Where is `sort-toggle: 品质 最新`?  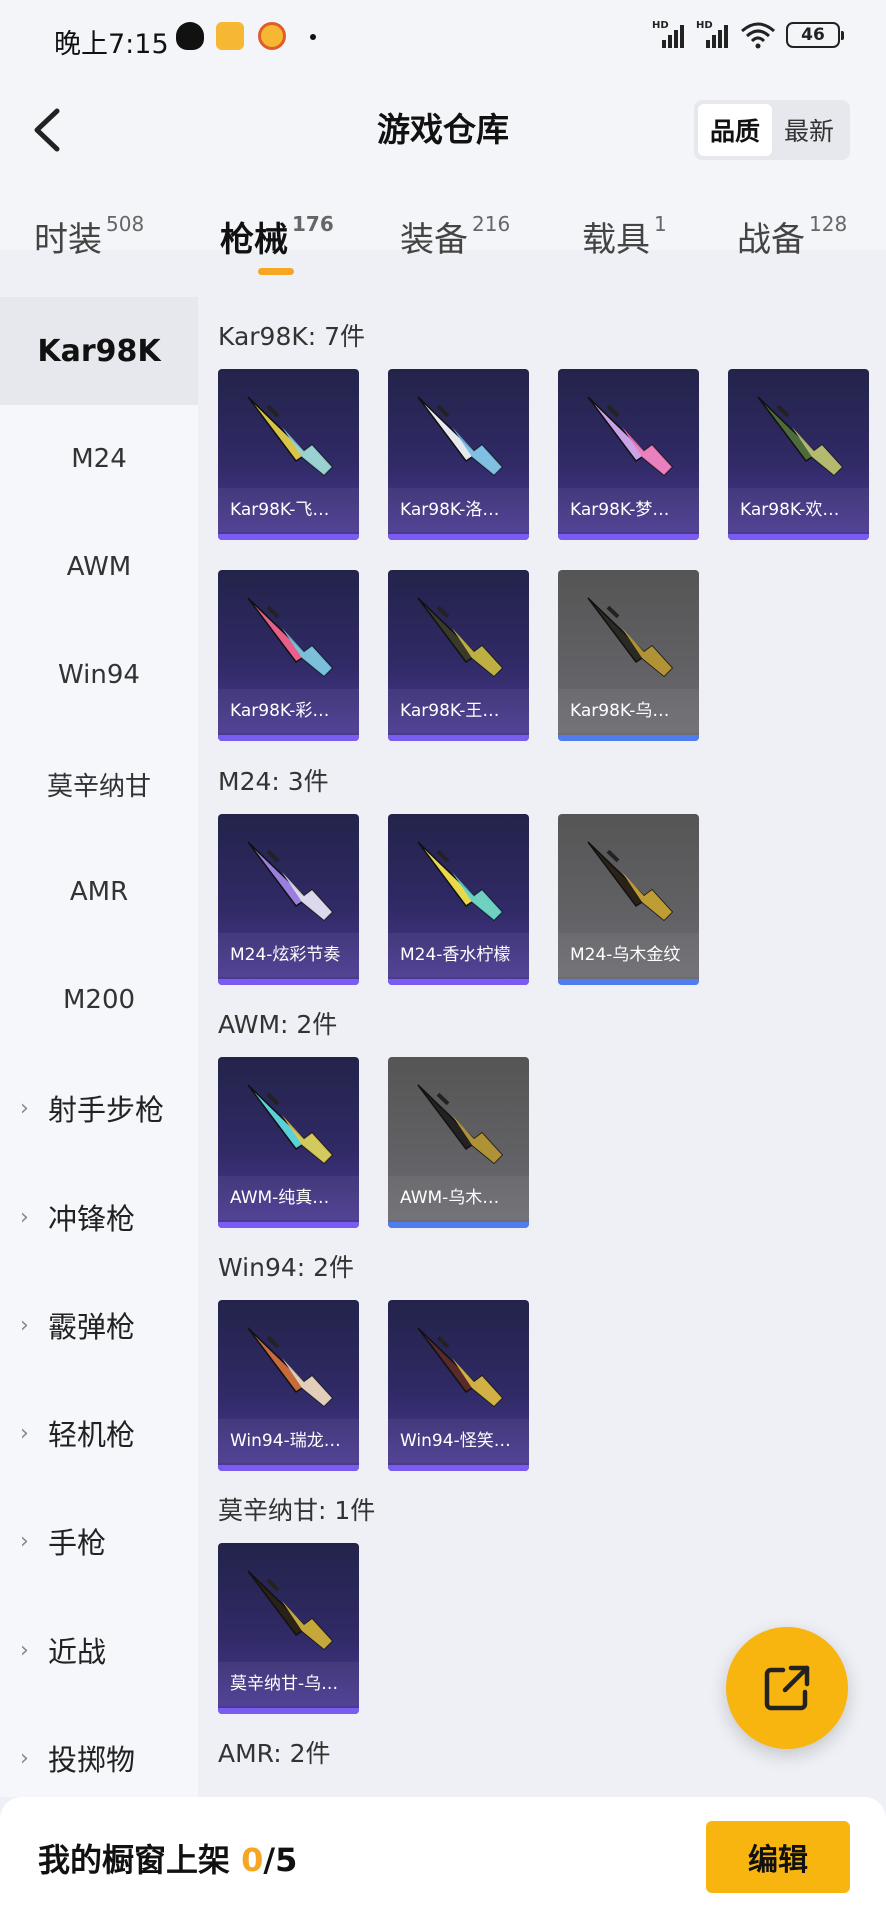
sort-toggle: 品质 最新 is located at coordinates (771, 130).